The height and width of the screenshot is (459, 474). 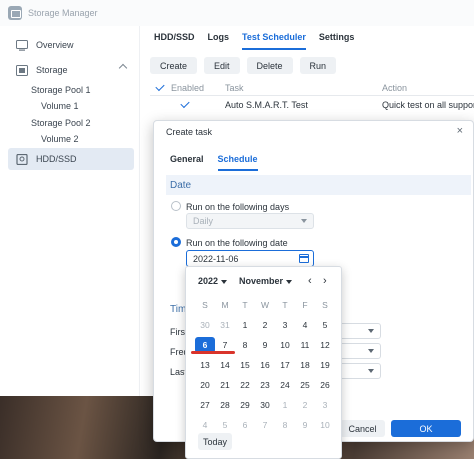 What do you see at coordinates (225, 385) in the screenshot?
I see `calendar-day: 21` at bounding box center [225, 385].